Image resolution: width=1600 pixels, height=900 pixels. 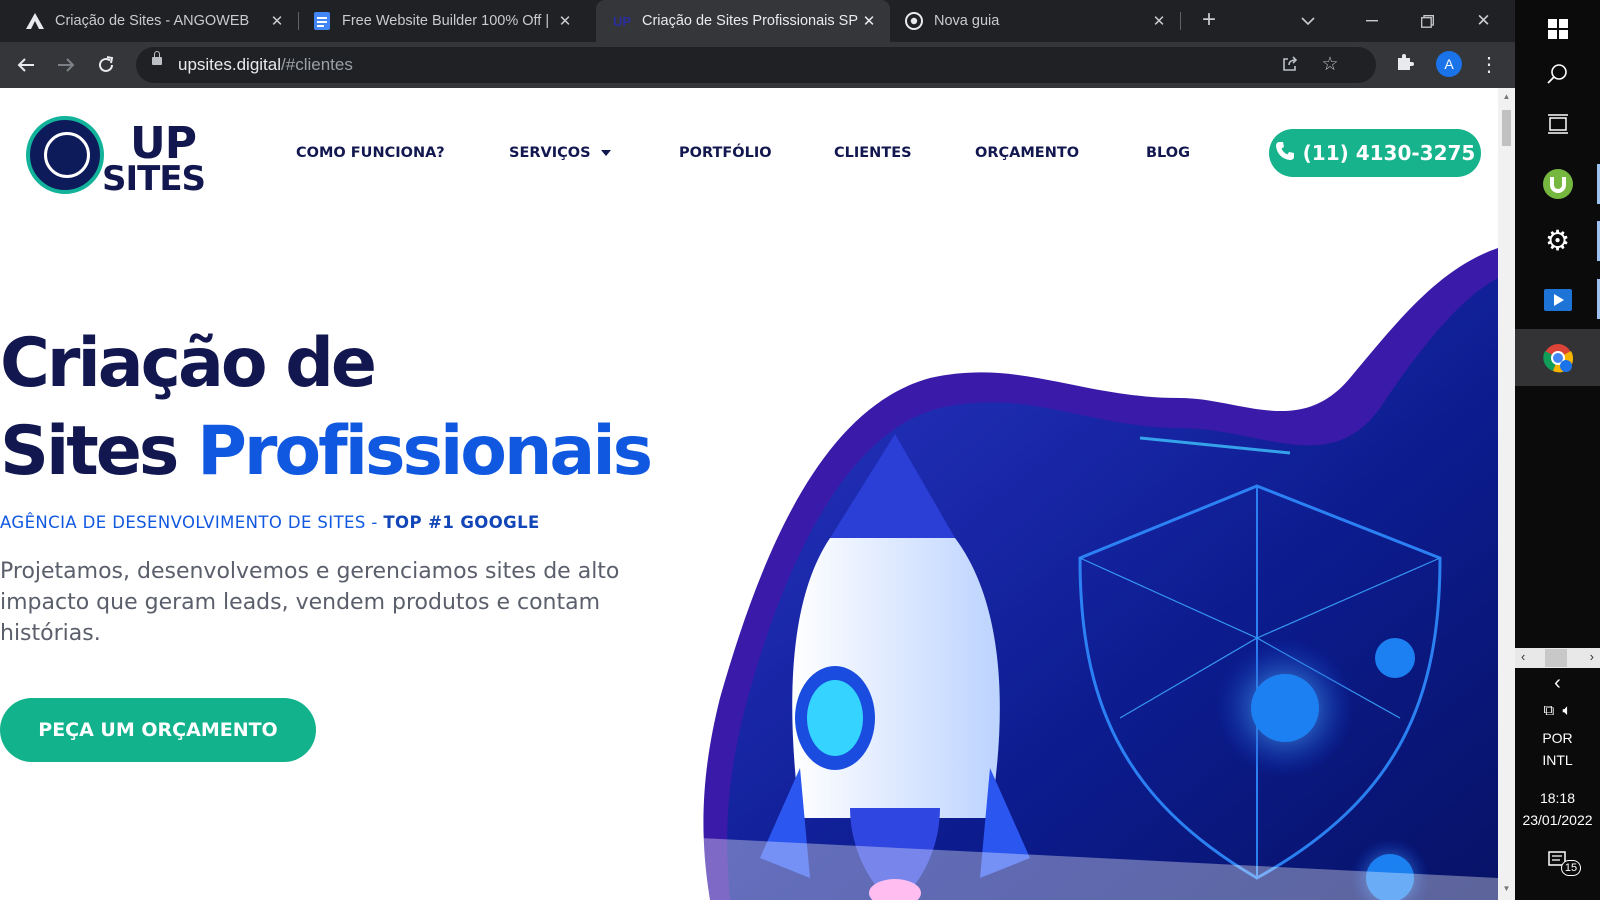 I want to click on lock-icon, so click(x=157, y=58).